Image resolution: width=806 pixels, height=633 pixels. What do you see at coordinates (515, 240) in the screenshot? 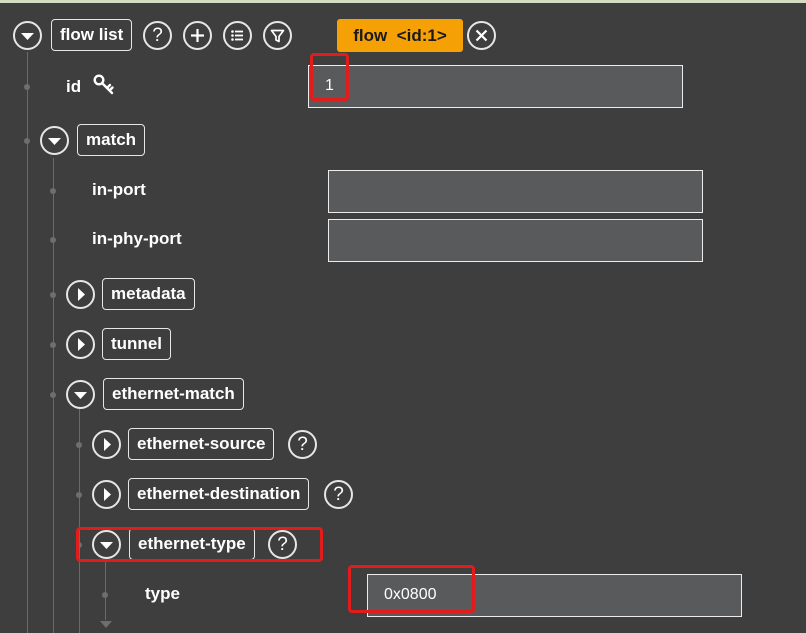
I see `in-phy-port-field` at bounding box center [515, 240].